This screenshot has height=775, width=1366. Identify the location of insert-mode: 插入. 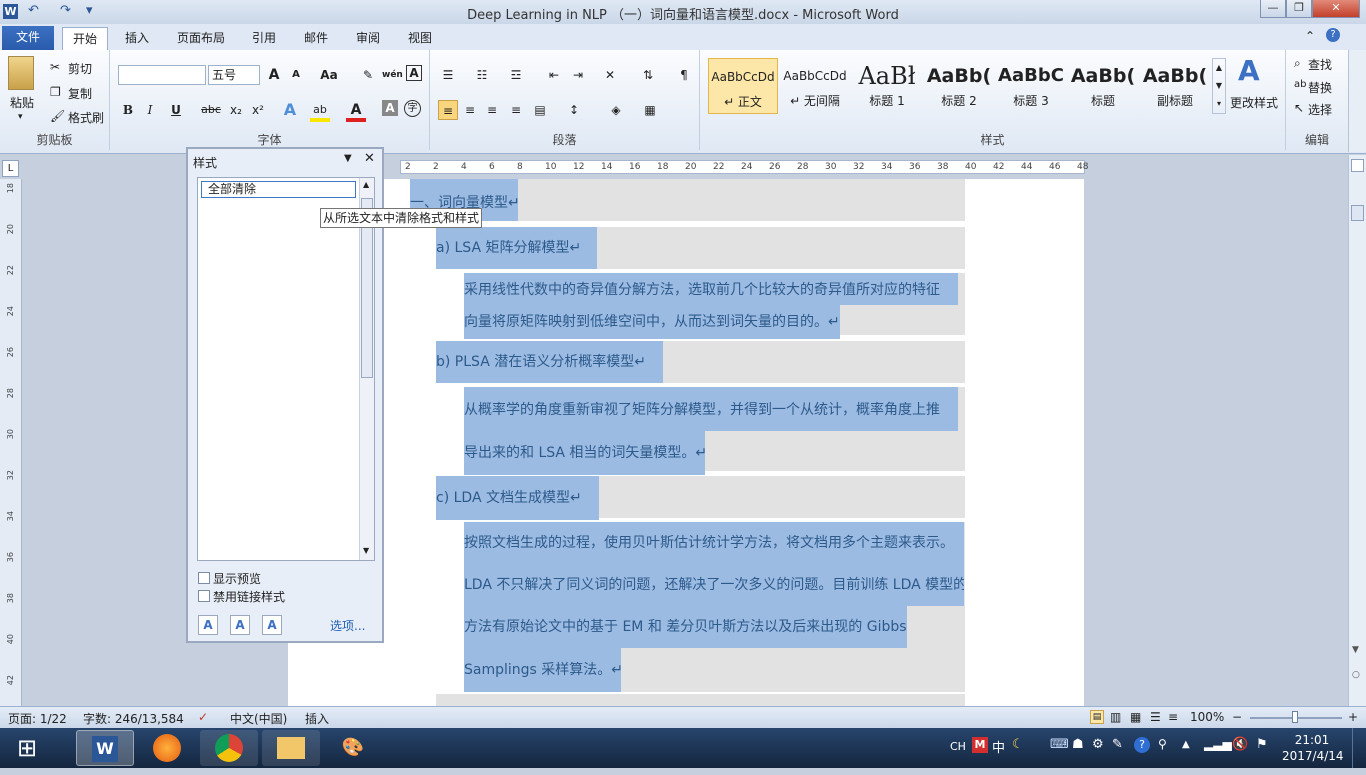
(317, 718).